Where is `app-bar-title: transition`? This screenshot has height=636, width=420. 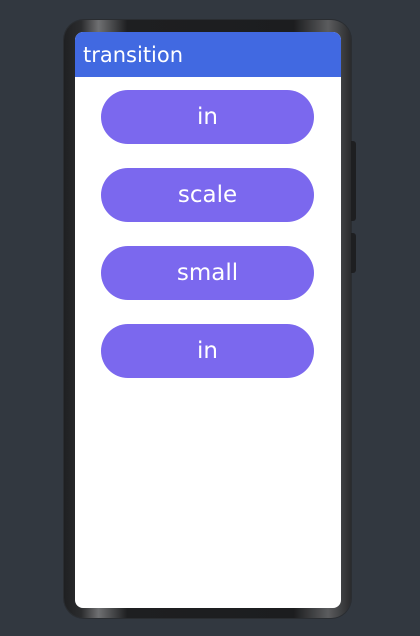
app-bar-title: transition is located at coordinates (133, 54).